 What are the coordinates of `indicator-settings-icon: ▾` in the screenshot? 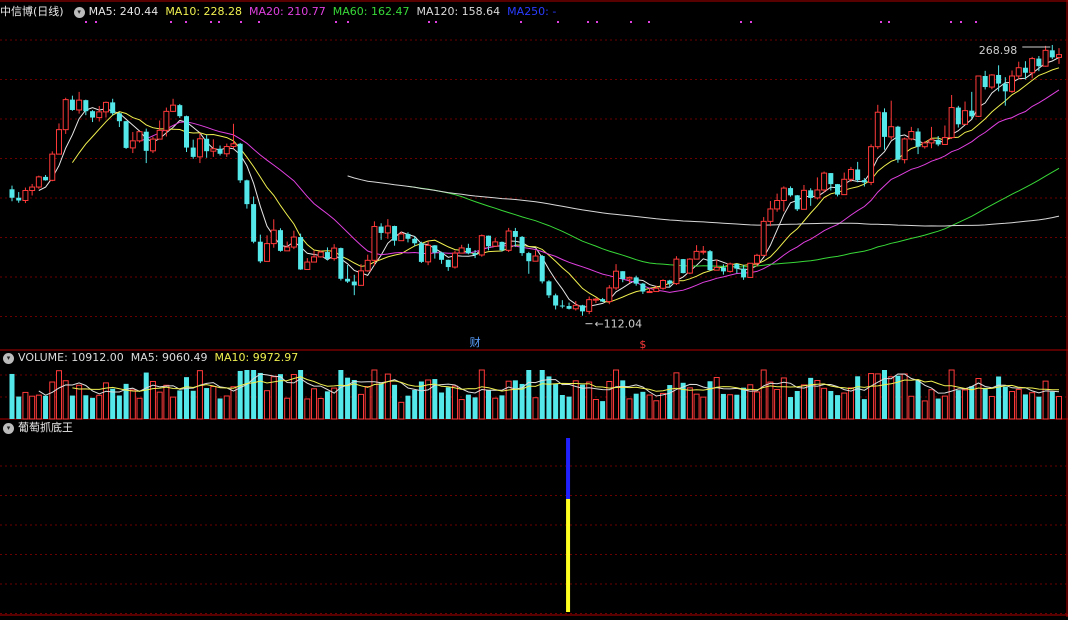 It's located at (8, 428).